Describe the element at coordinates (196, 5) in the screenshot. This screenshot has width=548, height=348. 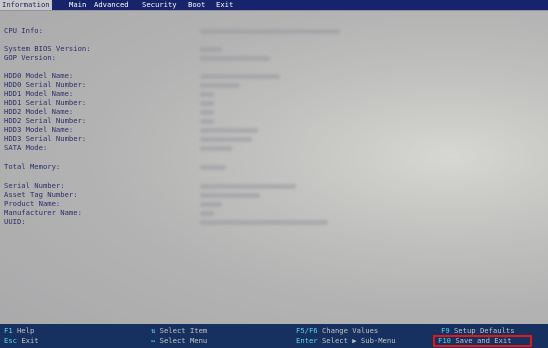
I see `tab-boot: Boot` at that location.